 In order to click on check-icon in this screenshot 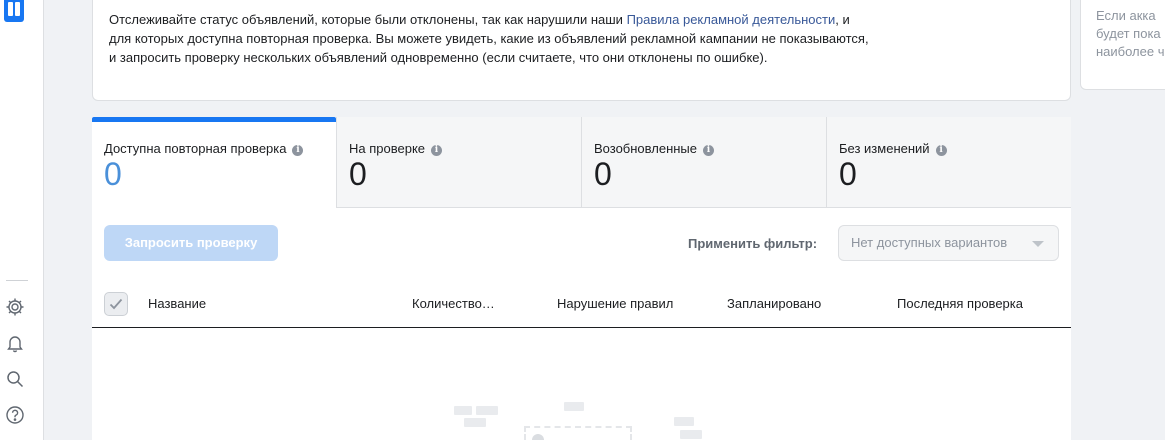, I will do `click(116, 304)`.